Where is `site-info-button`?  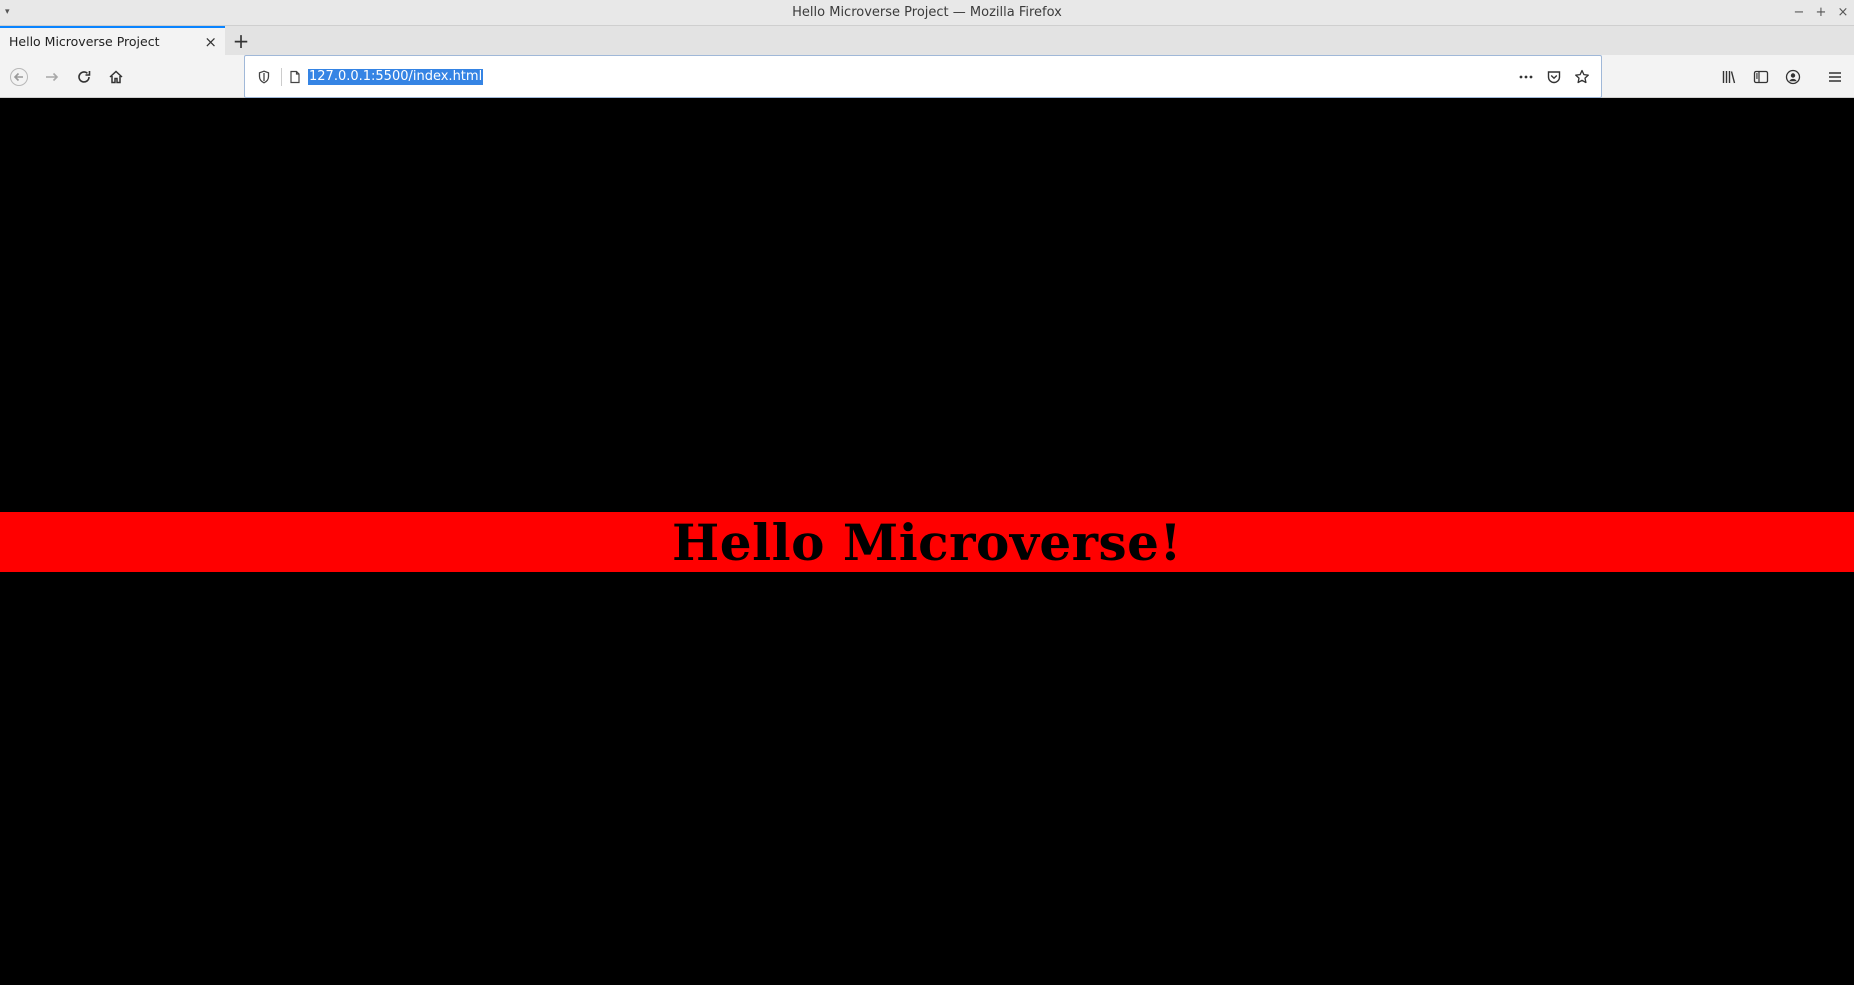 site-info-button is located at coordinates (295, 77).